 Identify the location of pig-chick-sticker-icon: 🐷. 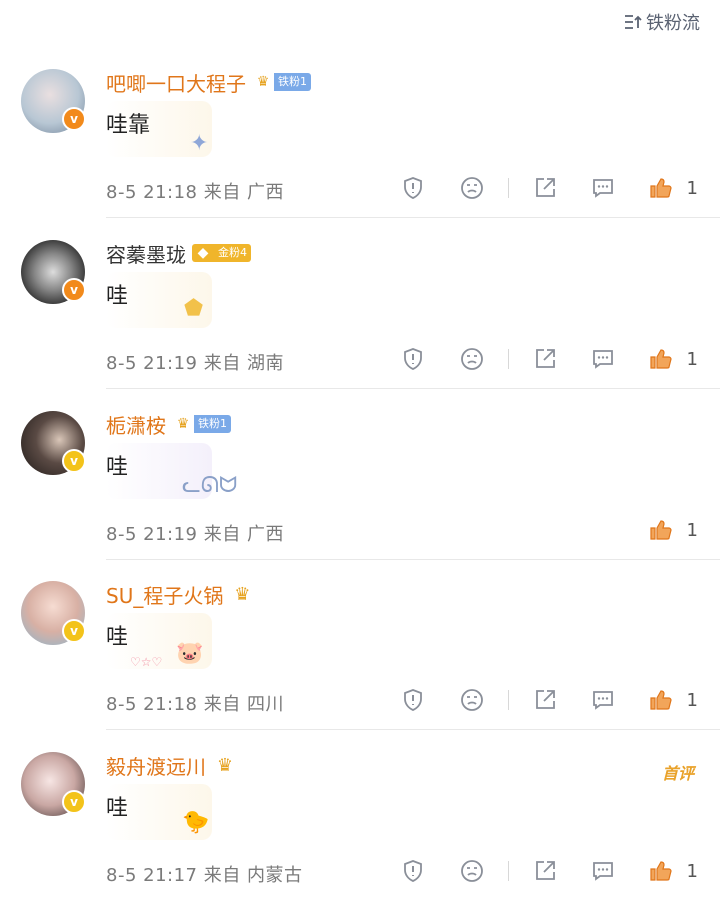
(190, 653).